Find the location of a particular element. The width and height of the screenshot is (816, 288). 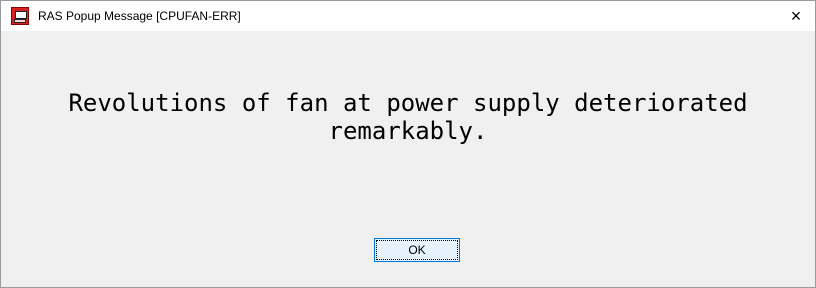

monitor-glyph is located at coordinates (21, 15).